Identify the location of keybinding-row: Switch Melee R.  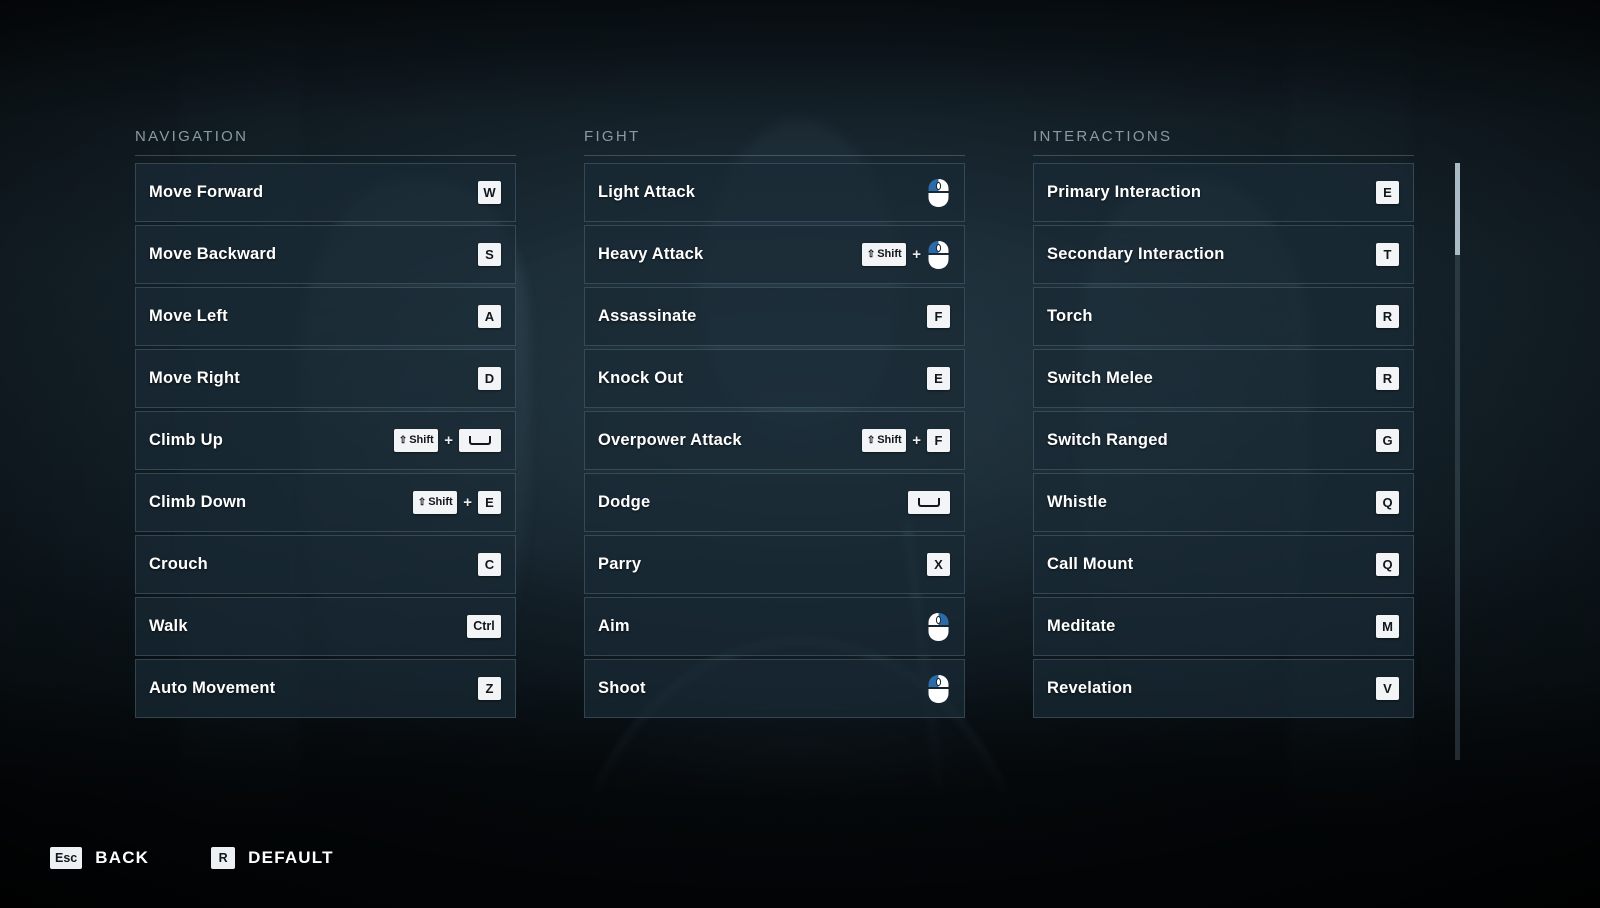
(1223, 378).